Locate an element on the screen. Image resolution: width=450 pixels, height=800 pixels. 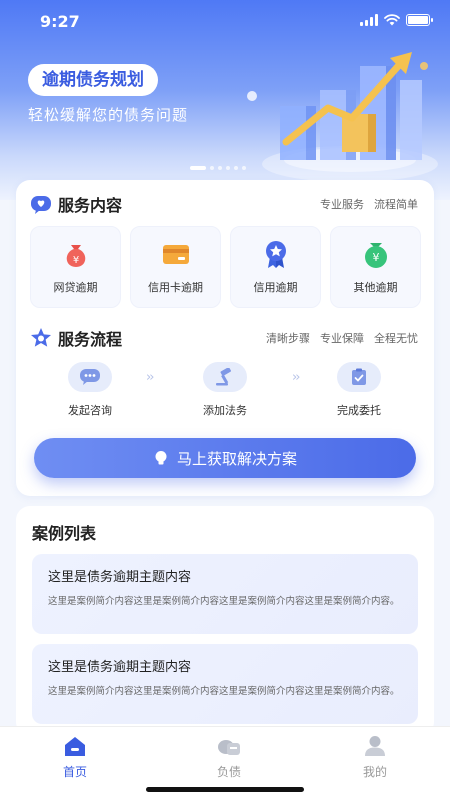
service-label: 网贷逾期 is located at coordinates (75, 287).